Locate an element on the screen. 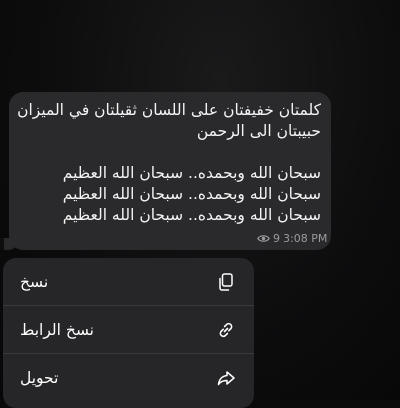 Image resolution: width=400 pixels, height=408 pixels. message-line-5: سبحان الله وبحمده.. سبحان الله العظيم is located at coordinates (191, 194).